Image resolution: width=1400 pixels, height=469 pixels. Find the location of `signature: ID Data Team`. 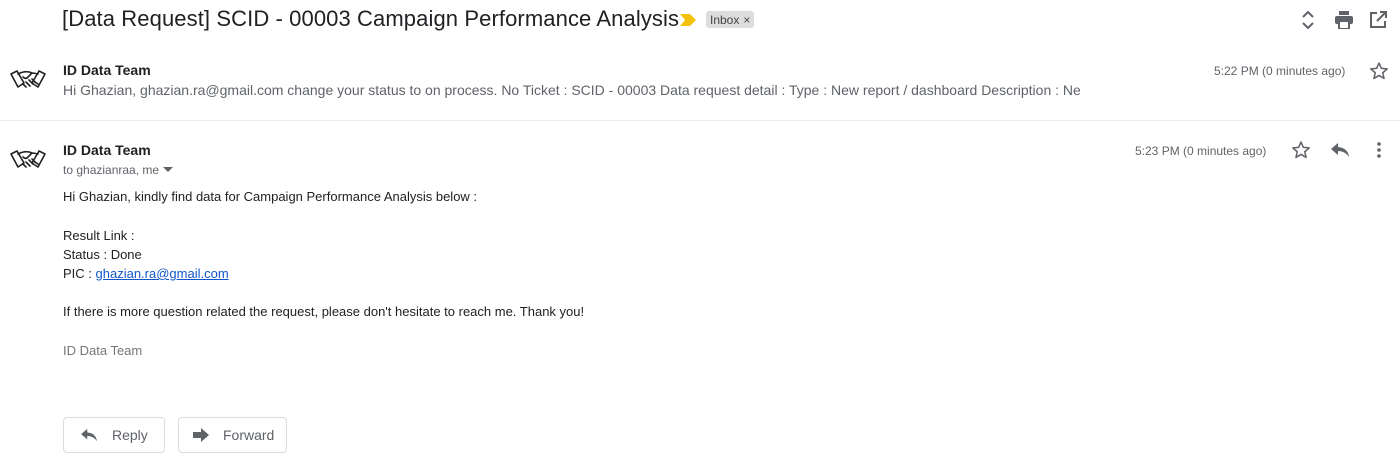

signature: ID Data Team is located at coordinates (103, 350).